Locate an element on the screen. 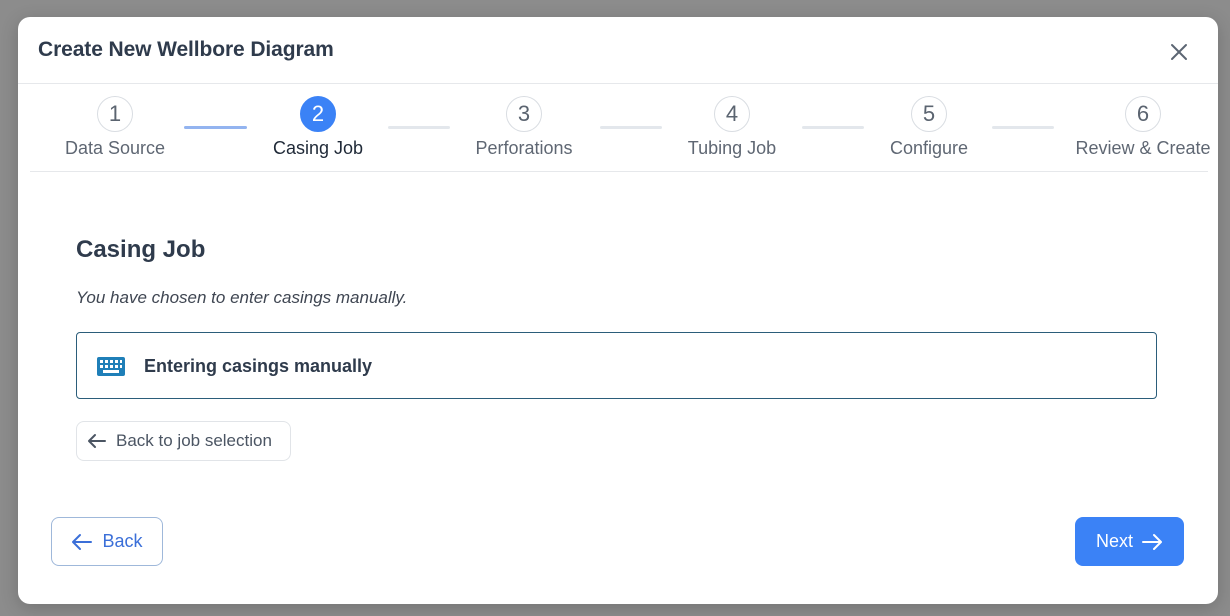 This screenshot has height=616, width=1230. back-button: Back is located at coordinates (107, 541).